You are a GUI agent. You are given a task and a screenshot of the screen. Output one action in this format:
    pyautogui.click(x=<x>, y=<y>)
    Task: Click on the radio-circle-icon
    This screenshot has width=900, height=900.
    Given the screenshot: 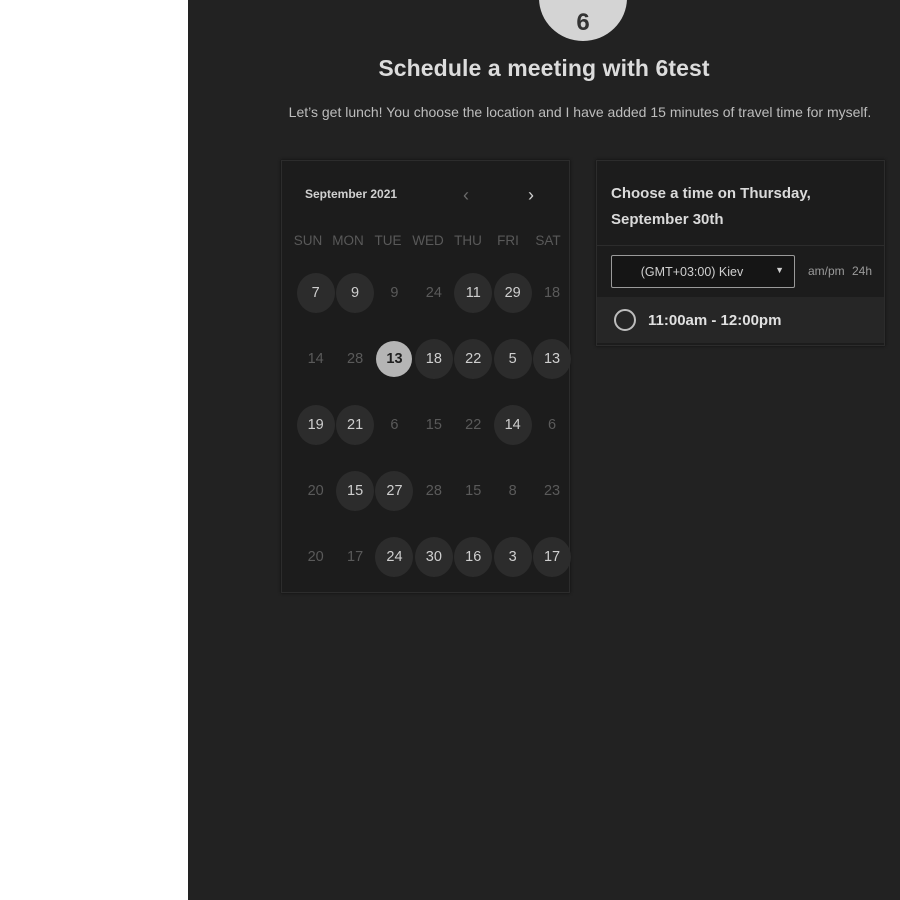 What is the action you would take?
    pyautogui.click(x=625, y=320)
    